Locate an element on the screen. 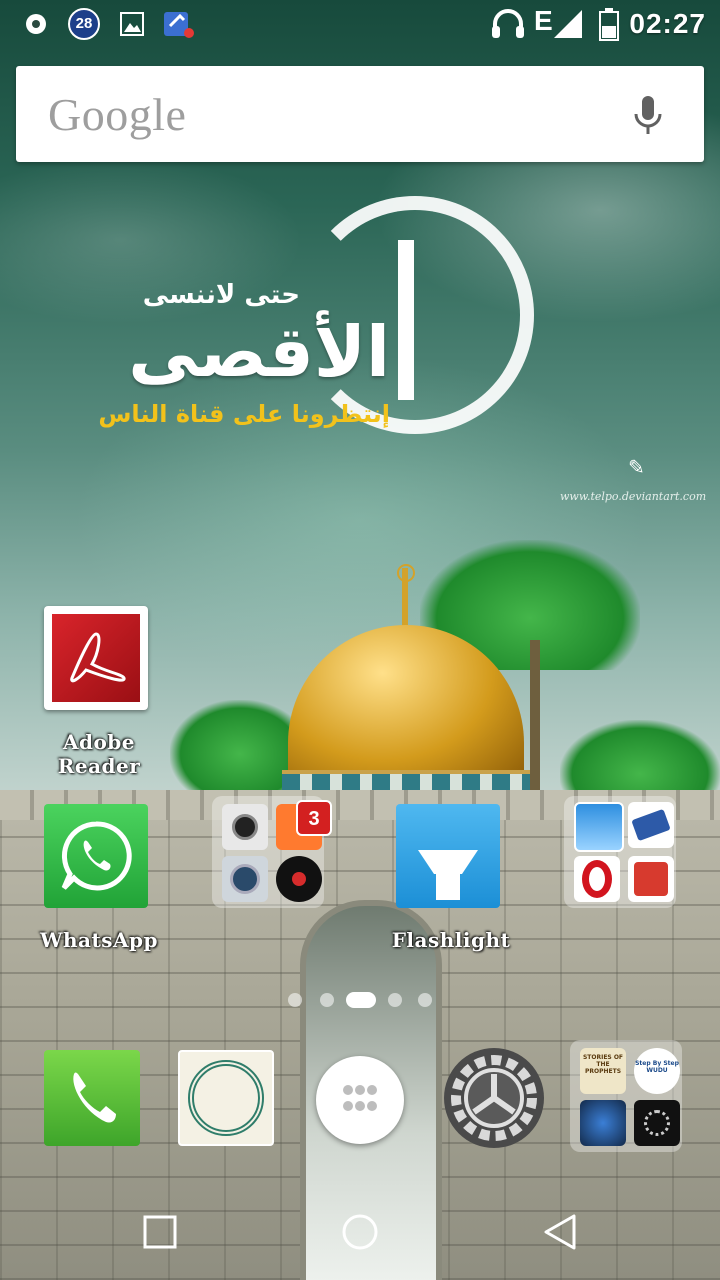  page-dot-active is located at coordinates (361, 1000).